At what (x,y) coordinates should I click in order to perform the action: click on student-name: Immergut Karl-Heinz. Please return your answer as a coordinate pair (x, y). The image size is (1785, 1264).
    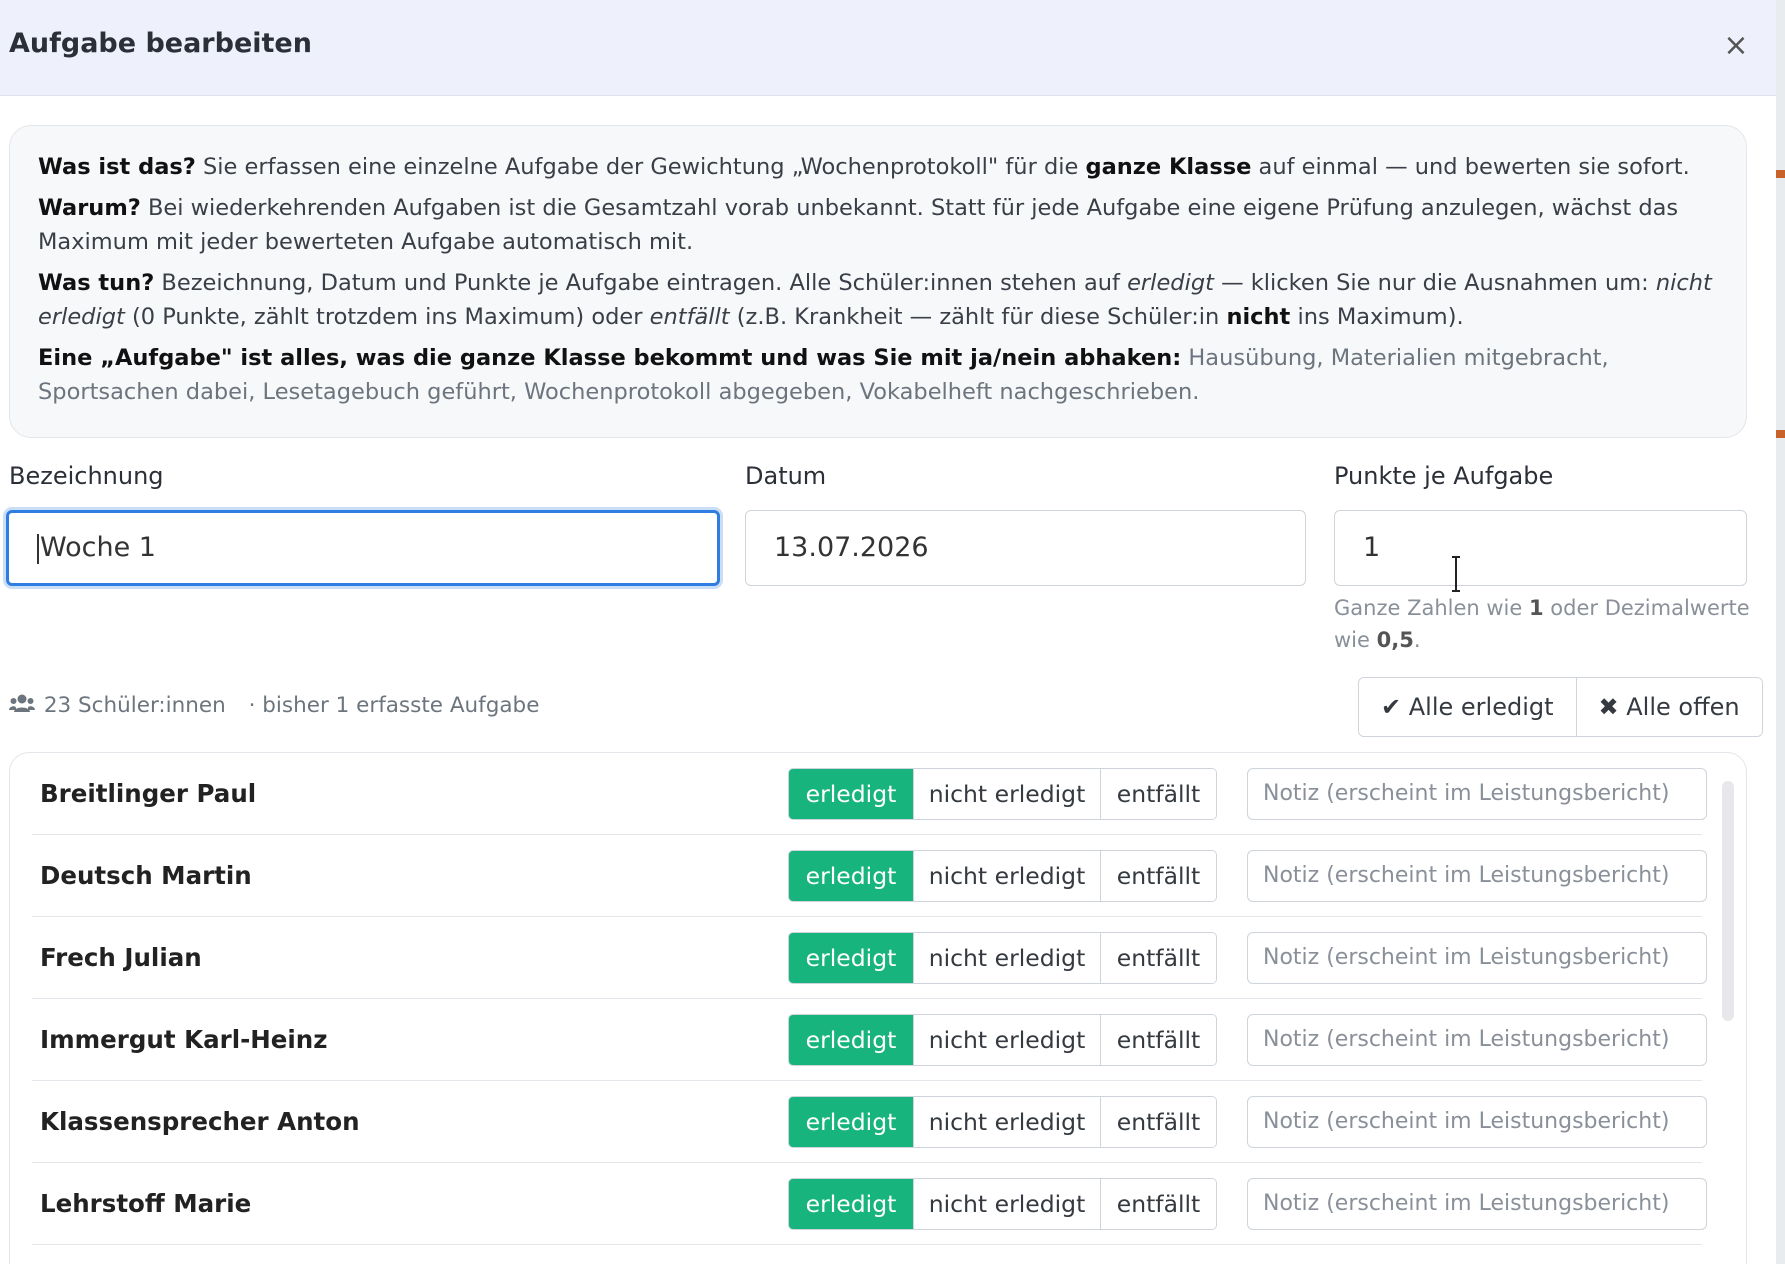
    Looking at the image, I should click on (184, 1039).